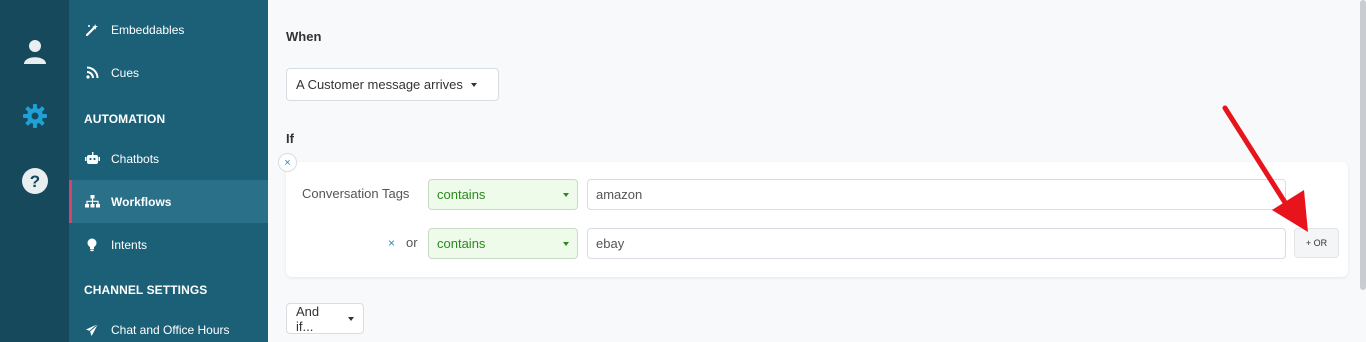 Image resolution: width=1366 pixels, height=342 pixels. What do you see at coordinates (92, 30) in the screenshot?
I see `wand-icon` at bounding box center [92, 30].